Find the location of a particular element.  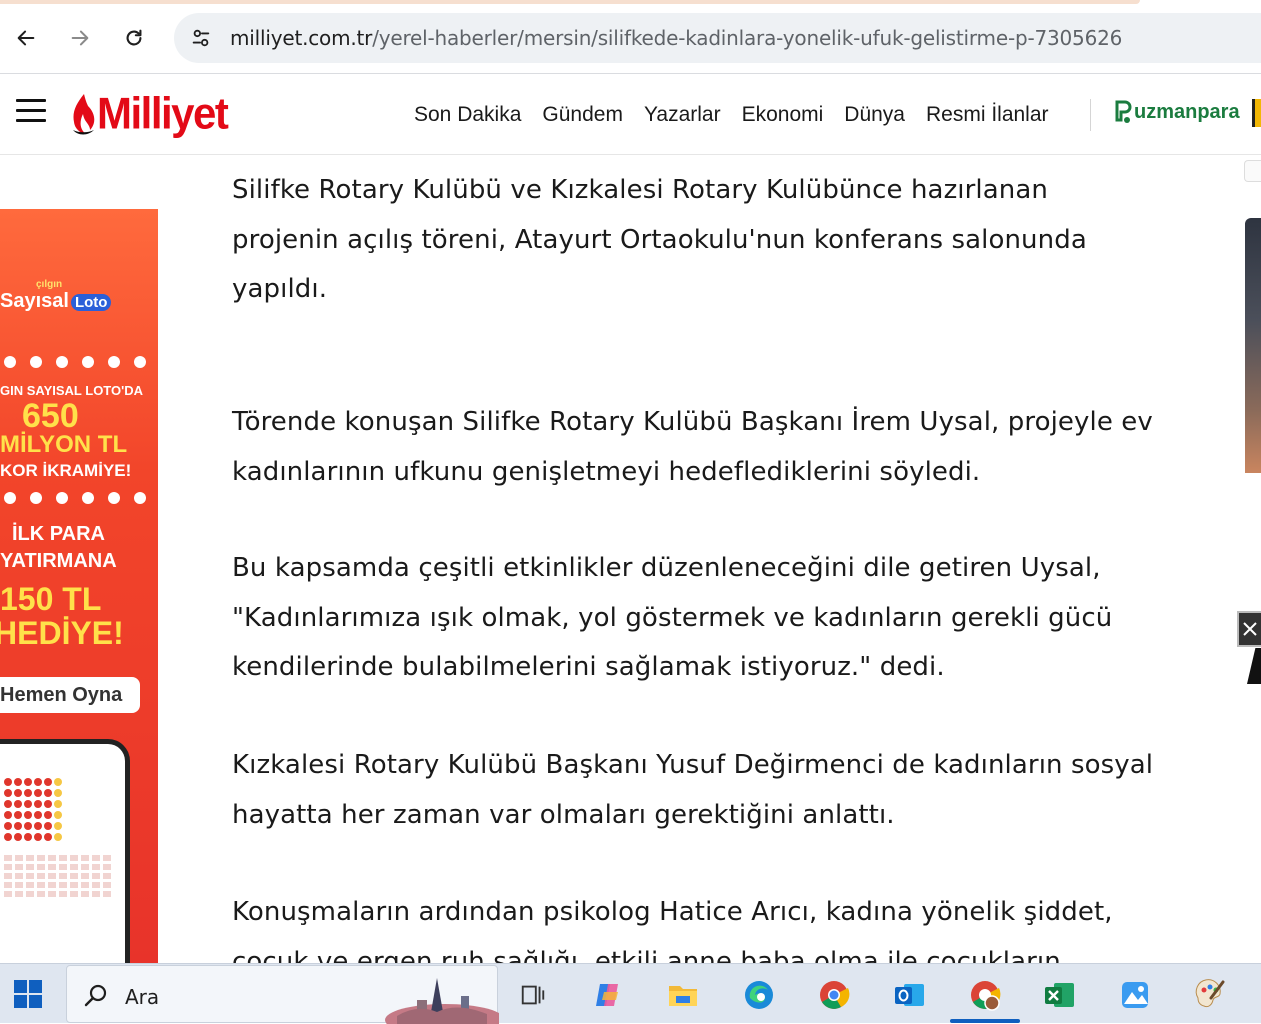

start-button is located at coordinates (28, 994).